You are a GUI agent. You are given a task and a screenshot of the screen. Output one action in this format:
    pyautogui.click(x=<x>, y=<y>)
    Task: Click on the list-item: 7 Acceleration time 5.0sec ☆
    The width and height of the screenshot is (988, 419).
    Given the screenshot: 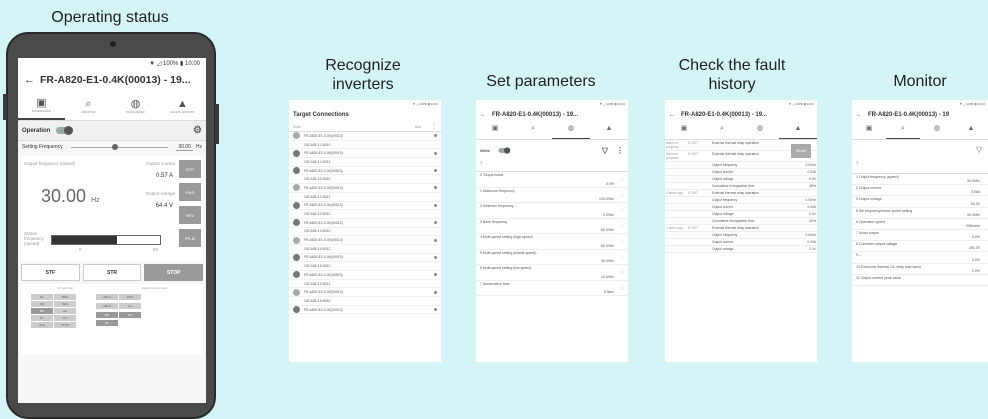 What is the action you would take?
    pyautogui.click(x=552, y=288)
    